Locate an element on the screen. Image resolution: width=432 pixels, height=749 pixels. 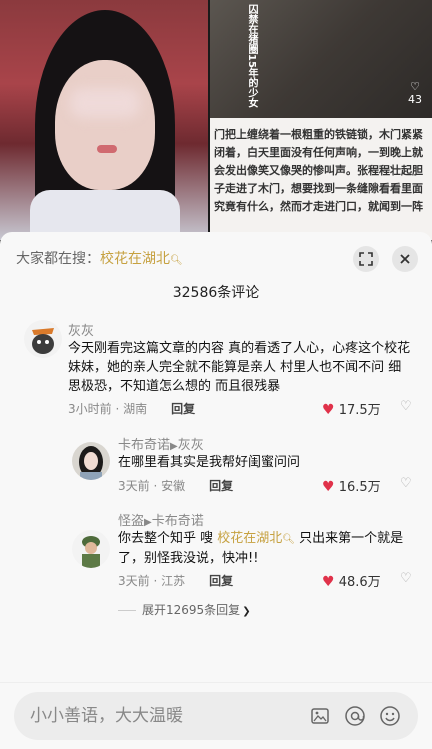
reply-author: 卡布奇诺 is located at coordinates (144, 445).